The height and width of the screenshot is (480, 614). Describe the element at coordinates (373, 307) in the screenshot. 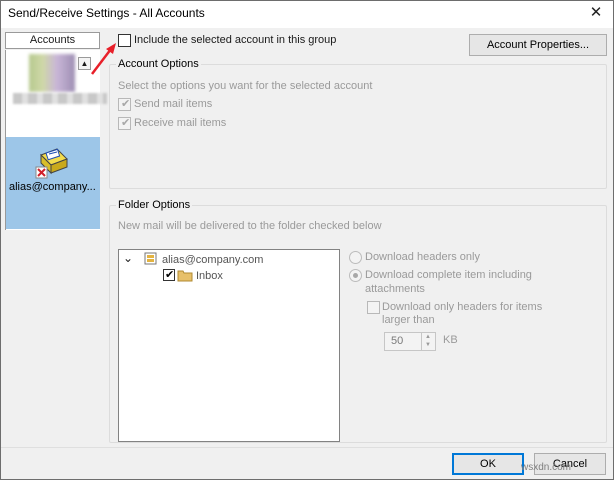

I see `download-large-headers-checkbox` at that location.